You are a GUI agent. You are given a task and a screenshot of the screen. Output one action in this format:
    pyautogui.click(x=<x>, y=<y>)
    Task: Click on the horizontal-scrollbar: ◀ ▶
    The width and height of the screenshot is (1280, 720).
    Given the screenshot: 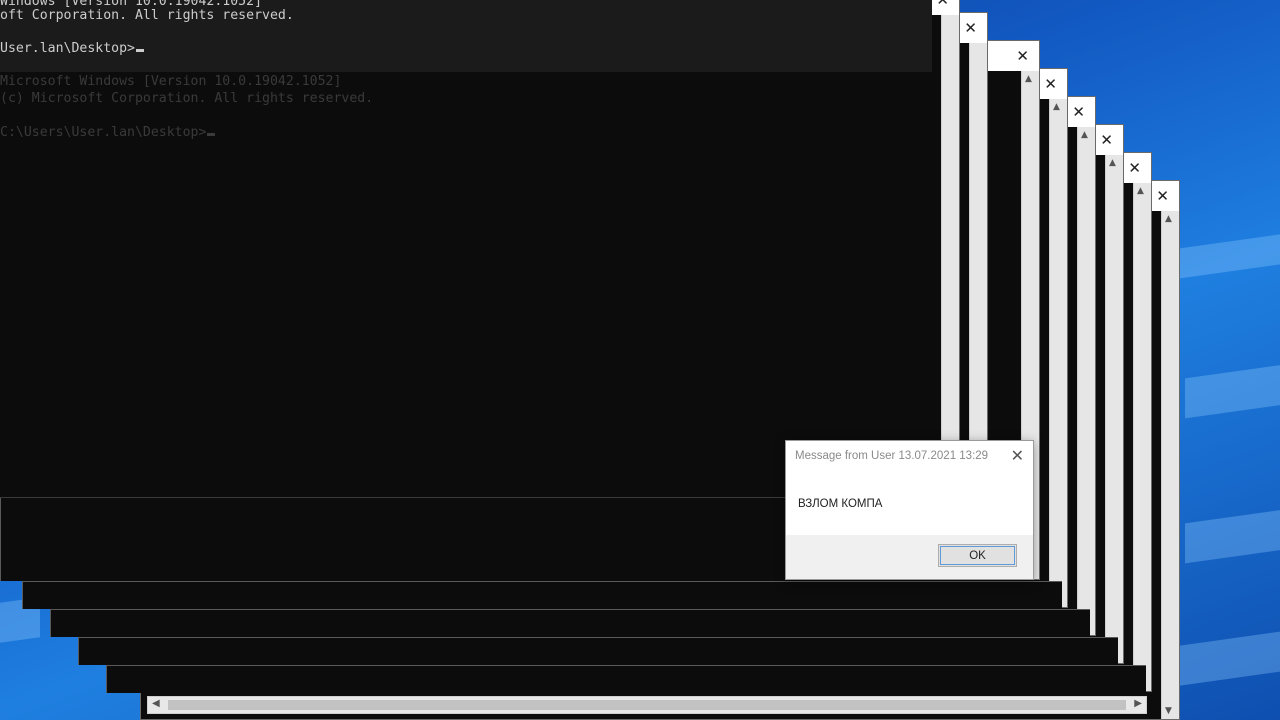 What is the action you would take?
    pyautogui.click(x=647, y=705)
    